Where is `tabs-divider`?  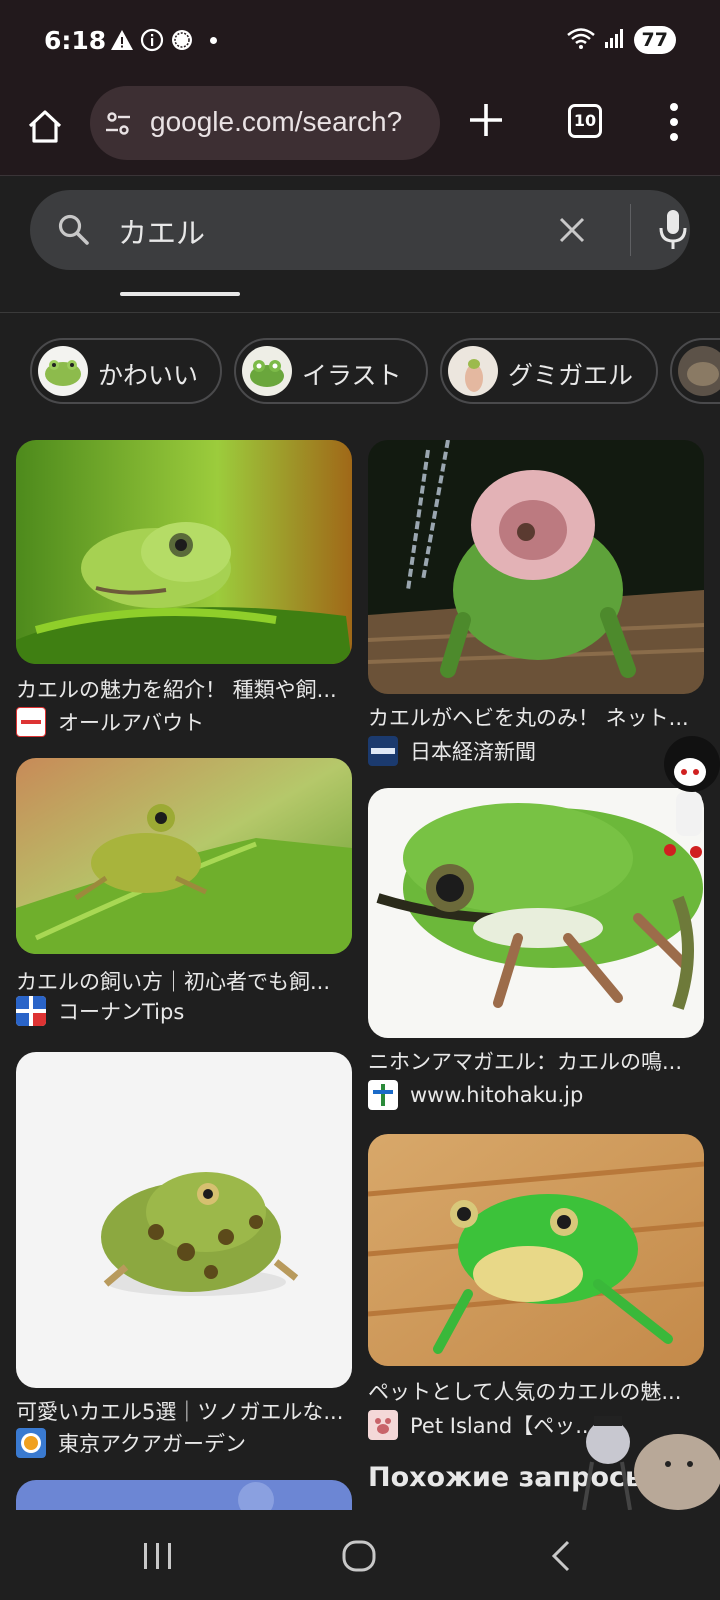 tabs-divider is located at coordinates (360, 312).